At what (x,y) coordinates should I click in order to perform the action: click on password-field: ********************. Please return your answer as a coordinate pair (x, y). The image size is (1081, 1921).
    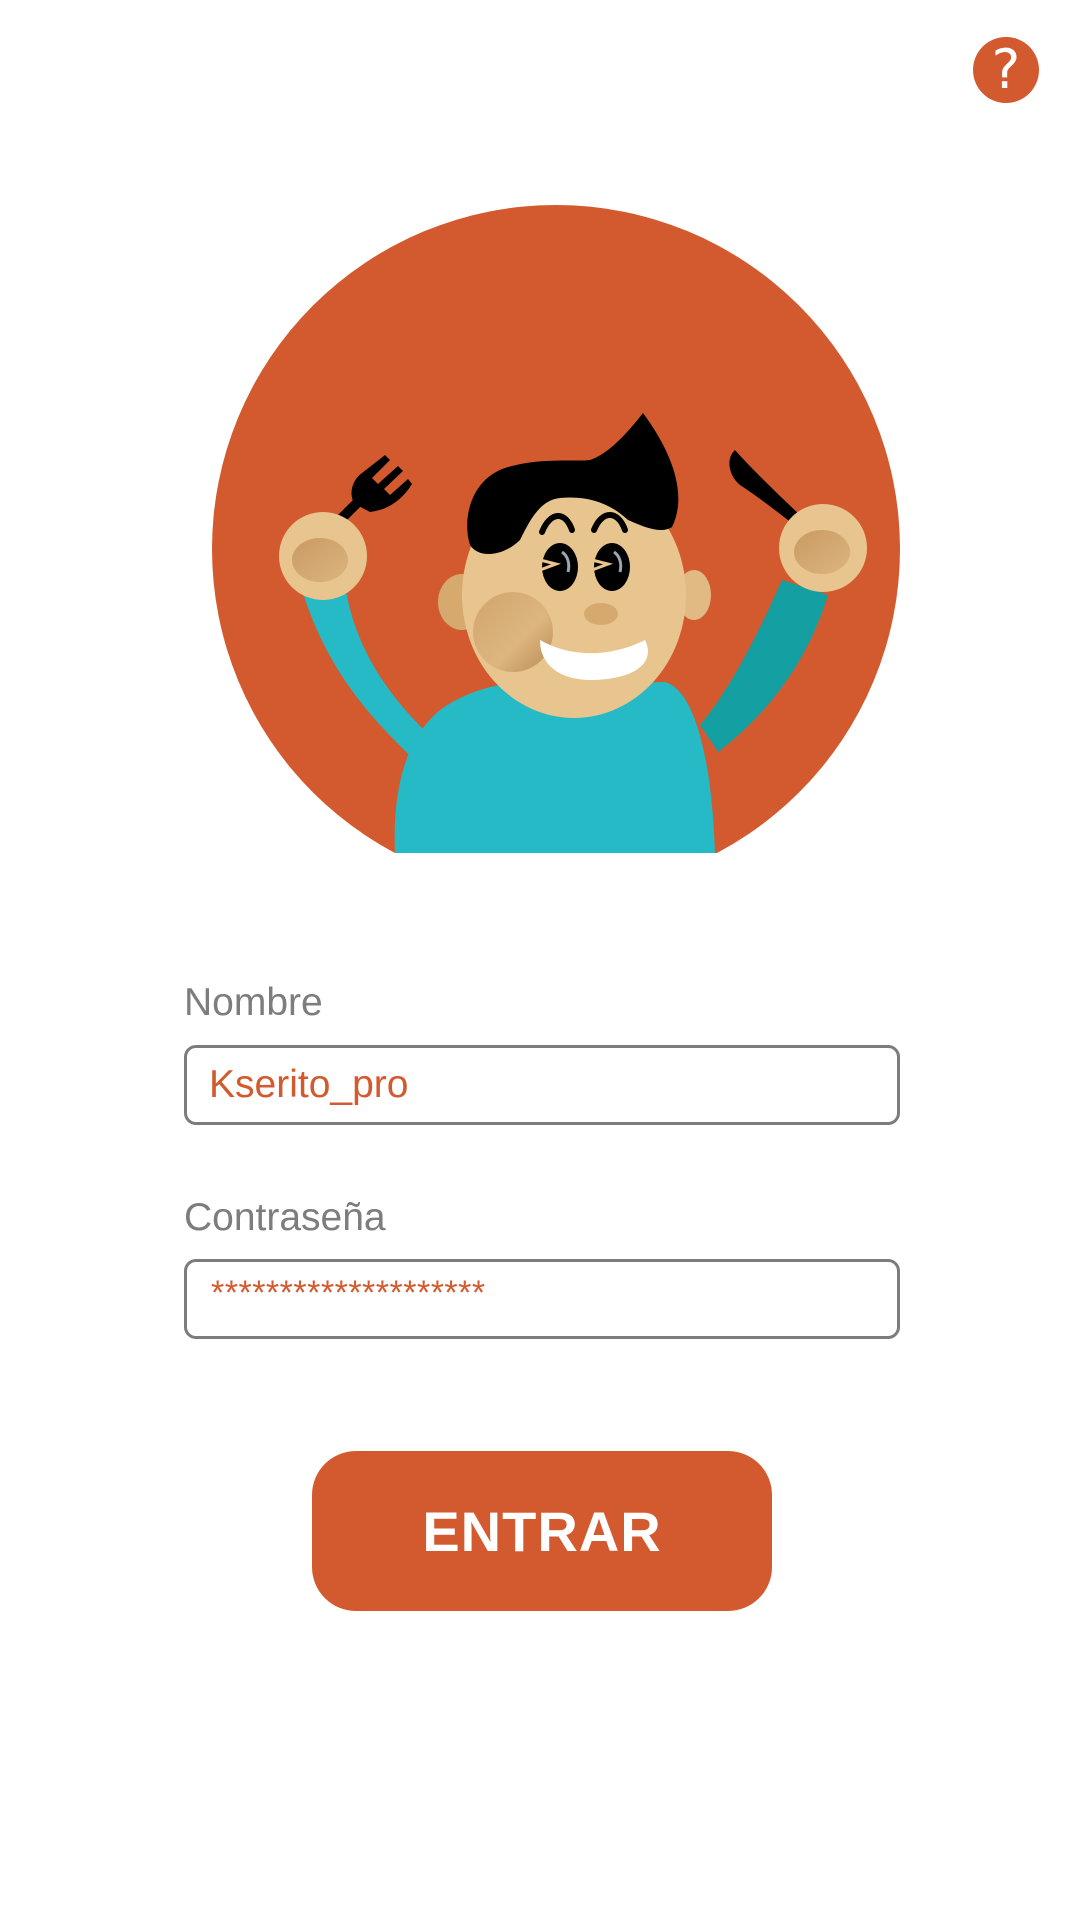
    Looking at the image, I should click on (542, 1299).